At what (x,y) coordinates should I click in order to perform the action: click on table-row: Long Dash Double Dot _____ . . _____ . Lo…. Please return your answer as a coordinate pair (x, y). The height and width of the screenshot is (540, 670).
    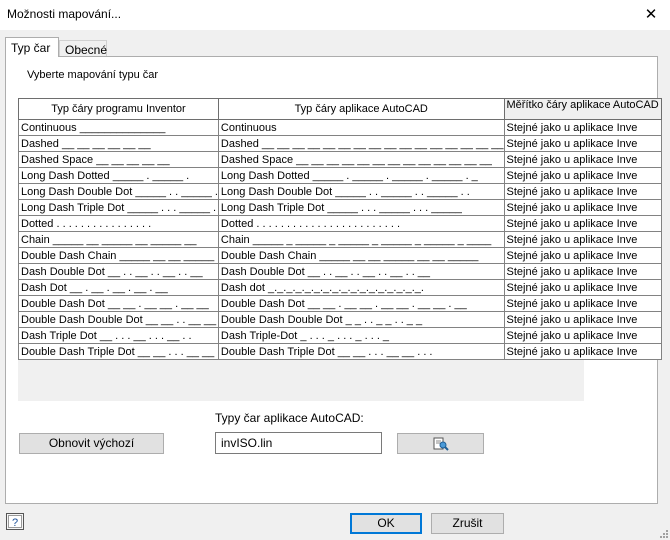
    Looking at the image, I should click on (340, 191).